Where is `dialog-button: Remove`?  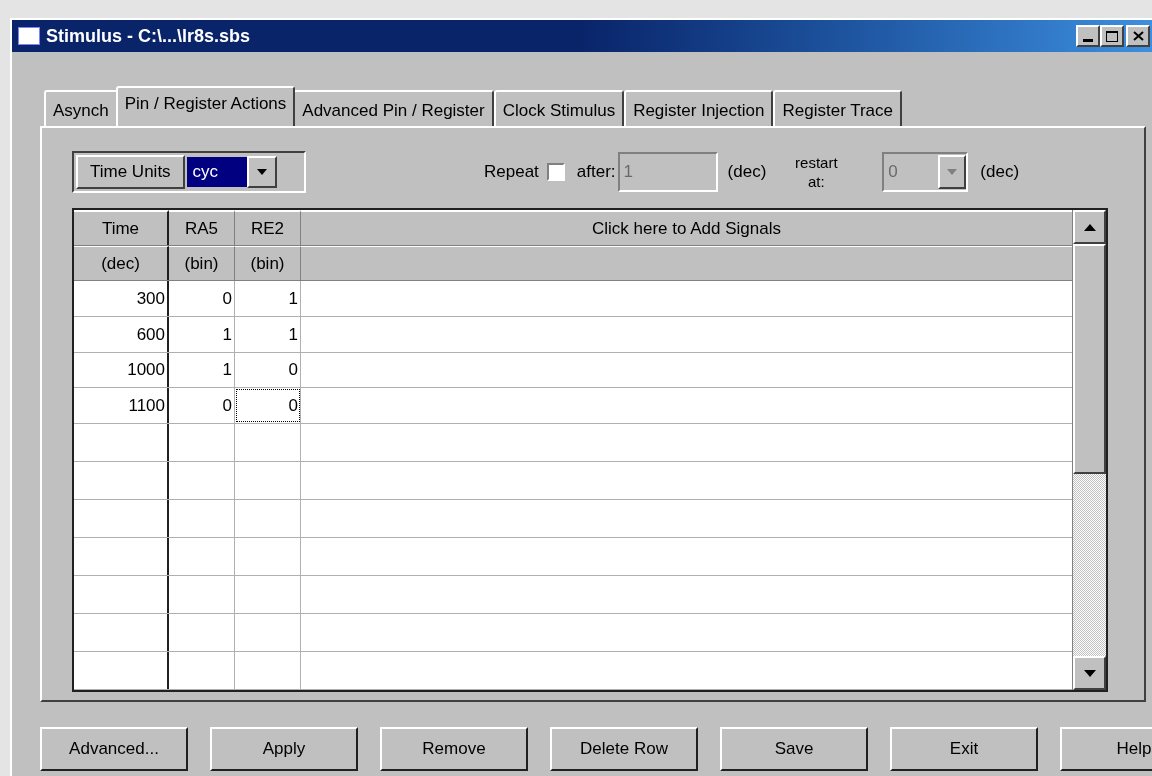
dialog-button: Remove is located at coordinates (454, 749).